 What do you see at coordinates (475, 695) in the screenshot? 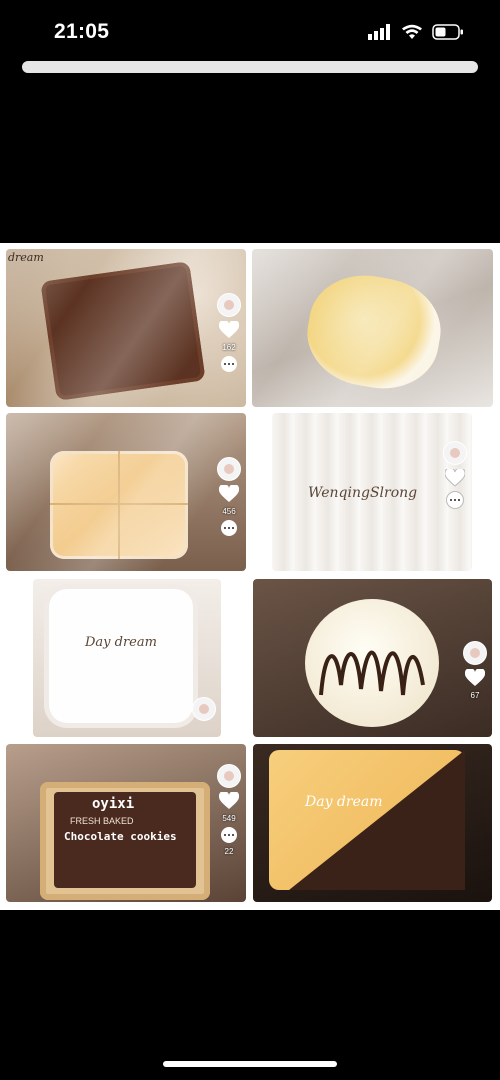
I see `like-count: 67` at bounding box center [475, 695].